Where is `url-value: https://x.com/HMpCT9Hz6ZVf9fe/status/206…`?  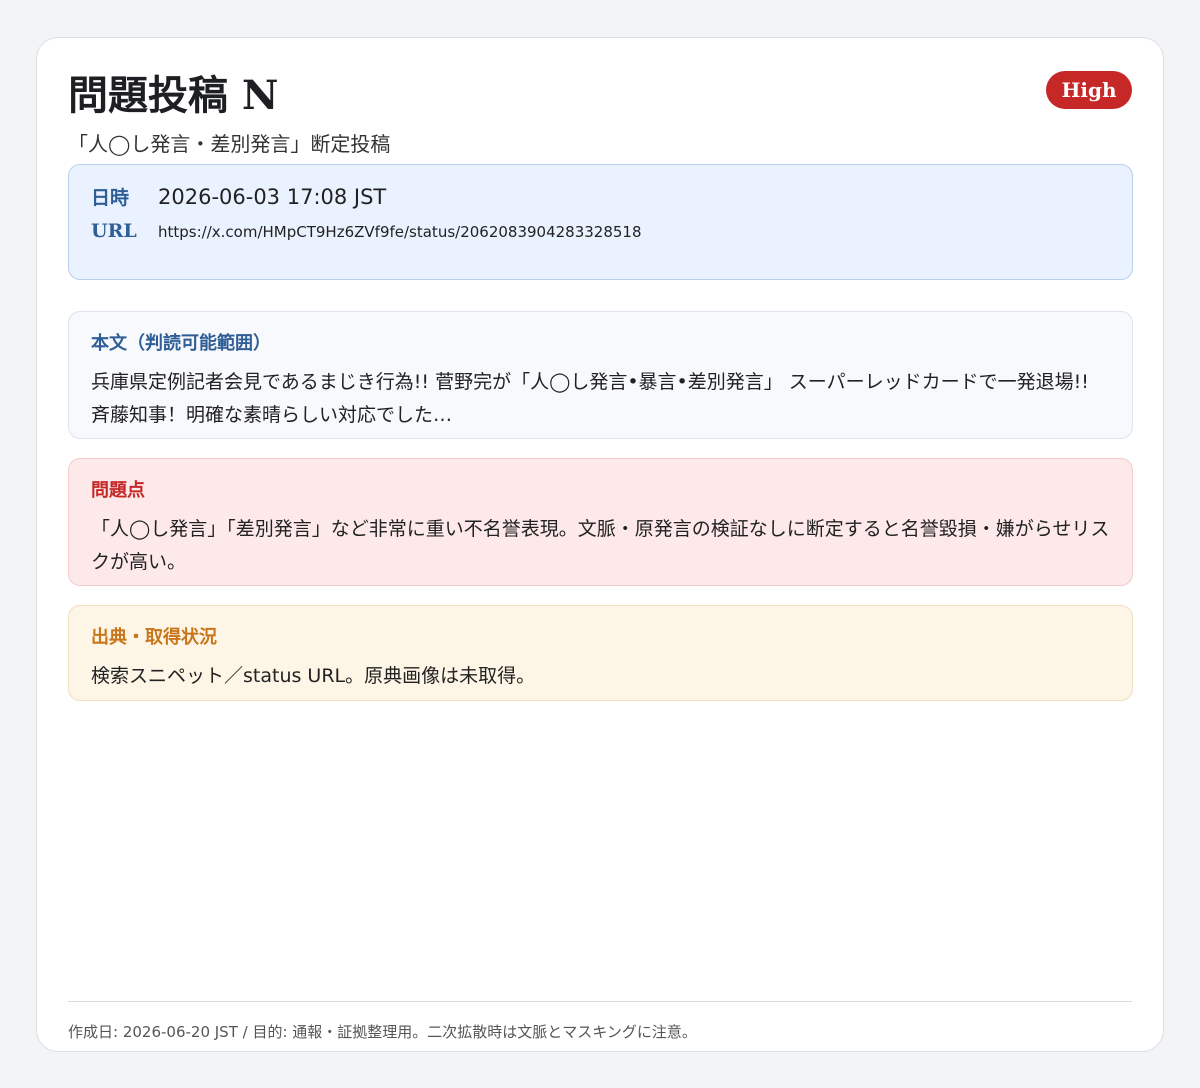
url-value: https://x.com/HMpCT9Hz6ZVf9fe/status/206… is located at coordinates (400, 232).